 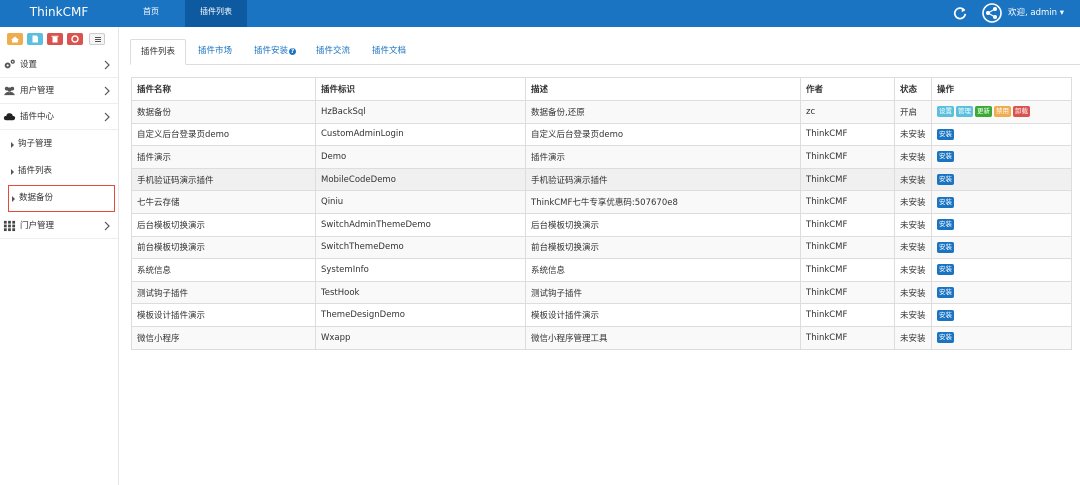 What do you see at coordinates (223, 224) in the screenshot?
I see `cell-name: 后台模板切换演示` at bounding box center [223, 224].